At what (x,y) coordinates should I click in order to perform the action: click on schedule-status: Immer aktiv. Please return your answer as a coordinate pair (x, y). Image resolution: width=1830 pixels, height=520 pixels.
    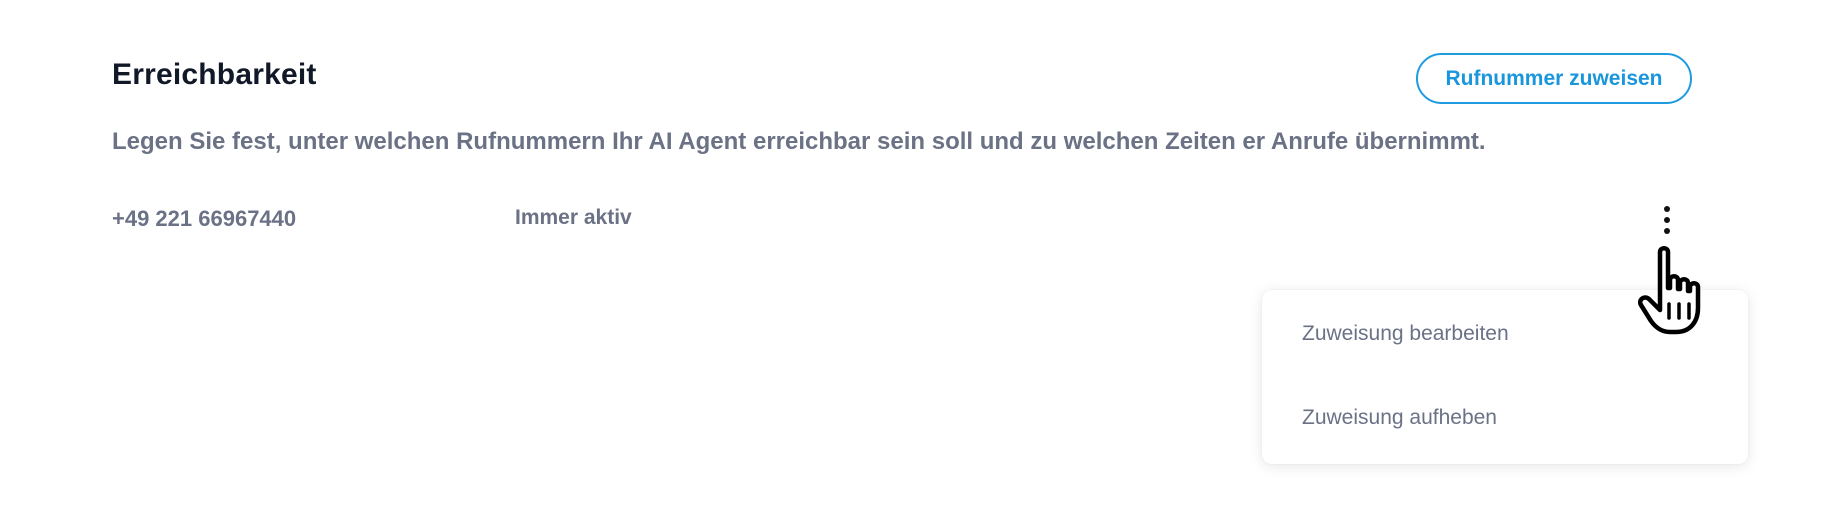
    Looking at the image, I should click on (573, 217).